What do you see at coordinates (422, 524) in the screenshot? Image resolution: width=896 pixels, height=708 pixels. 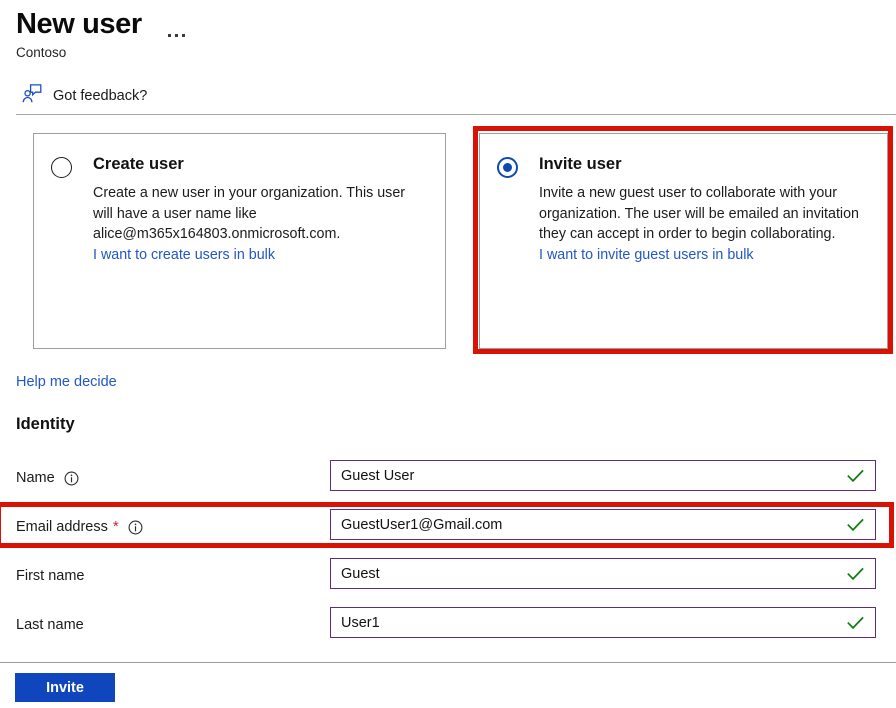 I see `email-address-input-value: GuestUser1@Gmail.com` at bounding box center [422, 524].